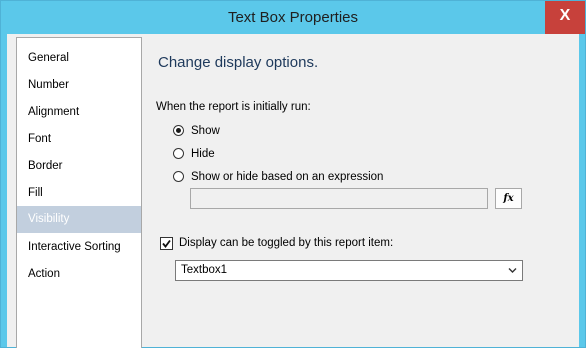 This screenshot has height=348, width=586. I want to click on radio-selected-dot, so click(178, 130).